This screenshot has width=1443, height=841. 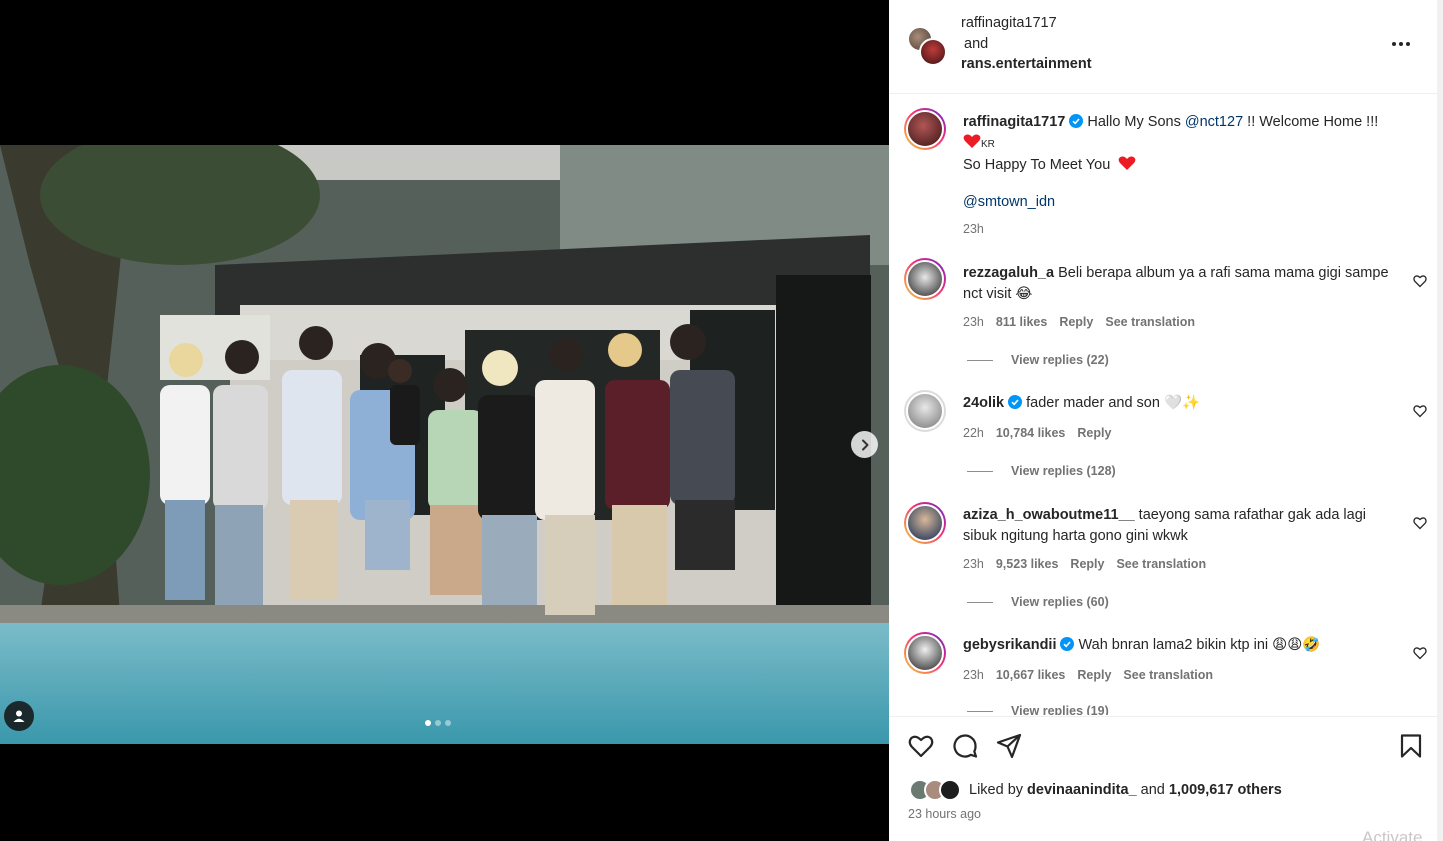 I want to click on post-header: raffinagita1717 and rans.entertainment, so click(x=1163, y=47).